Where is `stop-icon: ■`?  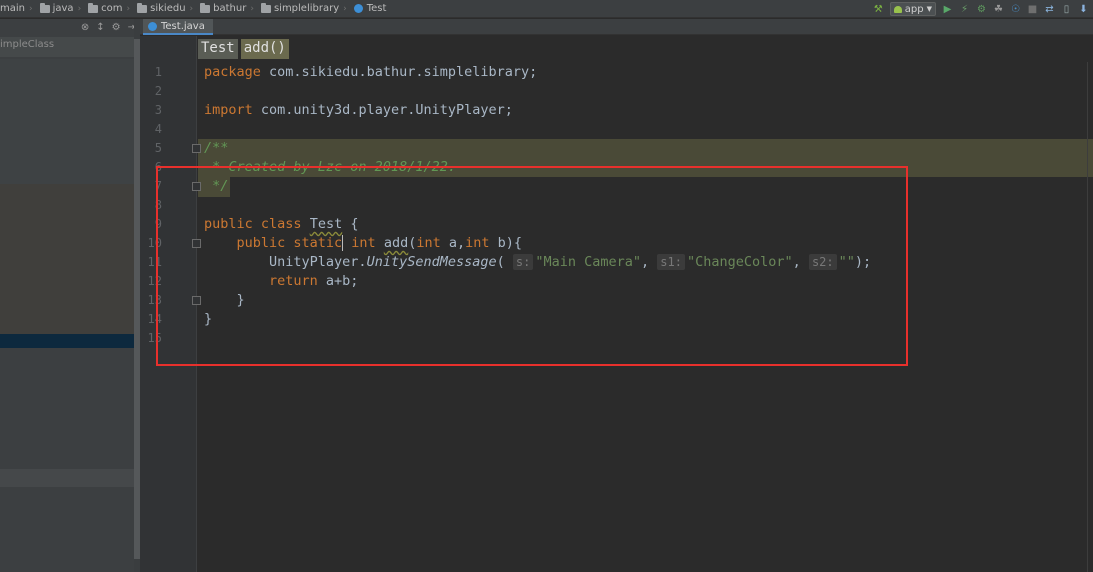
stop-icon: ■ is located at coordinates (1032, 9).